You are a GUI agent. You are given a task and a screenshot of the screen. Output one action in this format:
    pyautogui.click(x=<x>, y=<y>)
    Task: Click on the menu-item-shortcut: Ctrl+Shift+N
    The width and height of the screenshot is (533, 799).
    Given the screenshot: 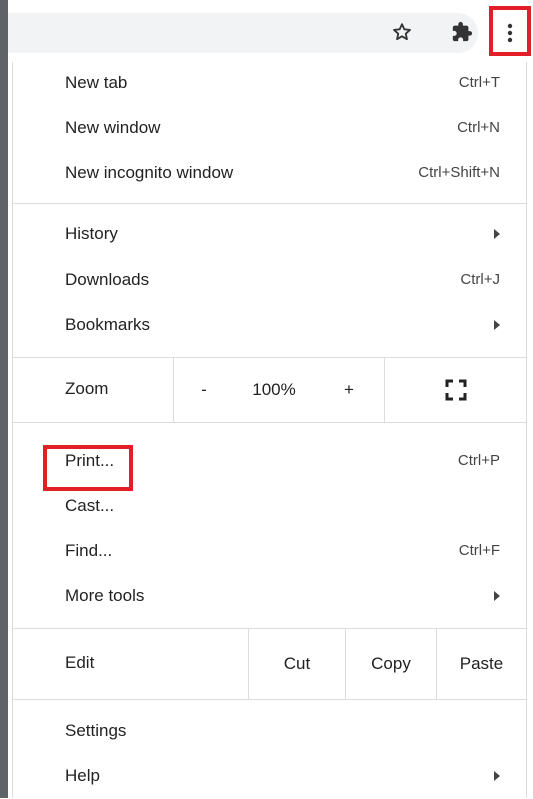 What is the action you would take?
    pyautogui.click(x=459, y=172)
    